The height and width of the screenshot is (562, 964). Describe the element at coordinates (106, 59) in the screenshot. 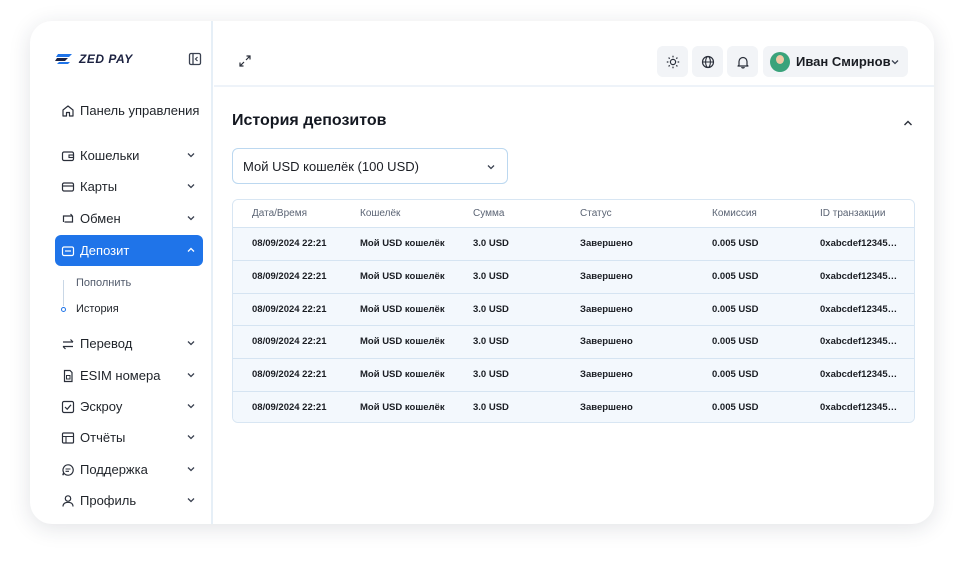

I see `logo-text: ZED PAY` at that location.